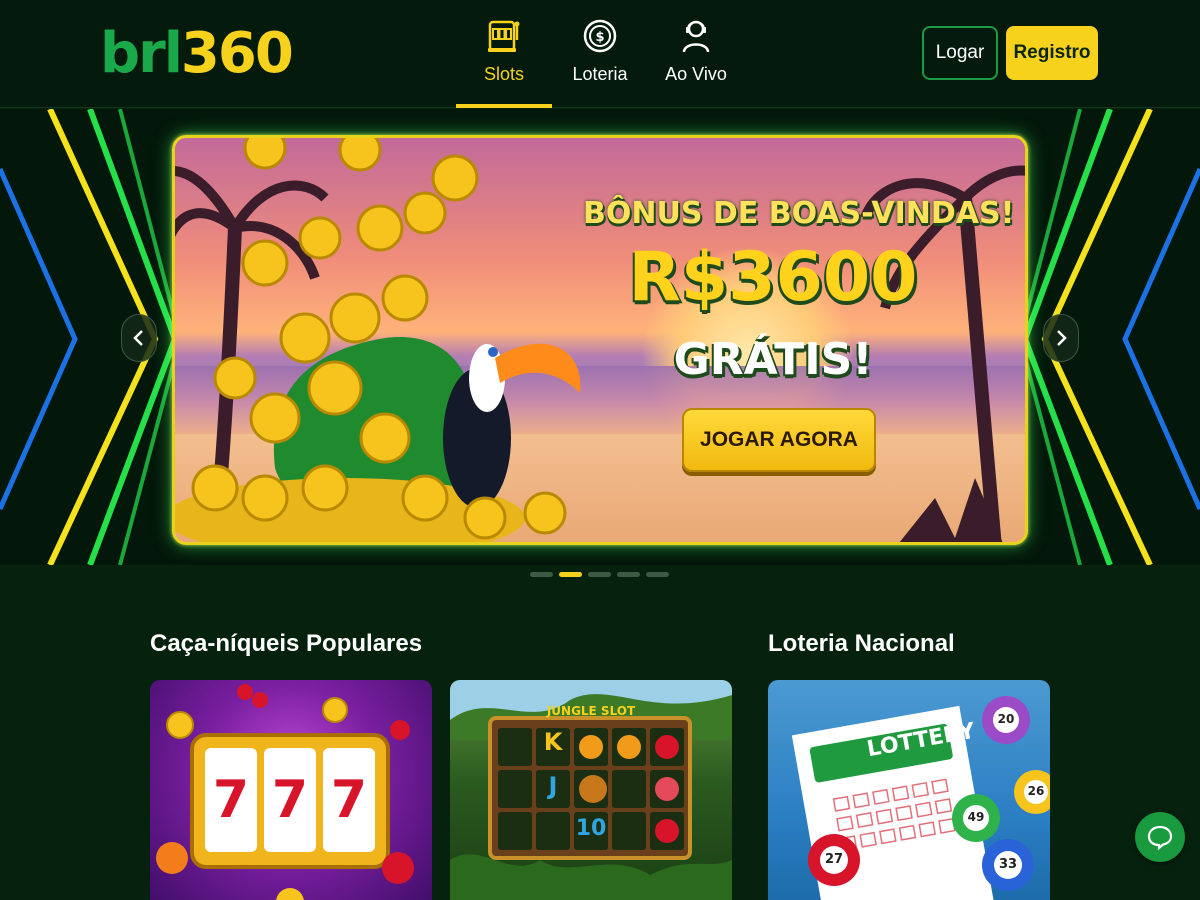  I want to click on nav-ao-vivo: Ao Vivo, so click(696, 54).